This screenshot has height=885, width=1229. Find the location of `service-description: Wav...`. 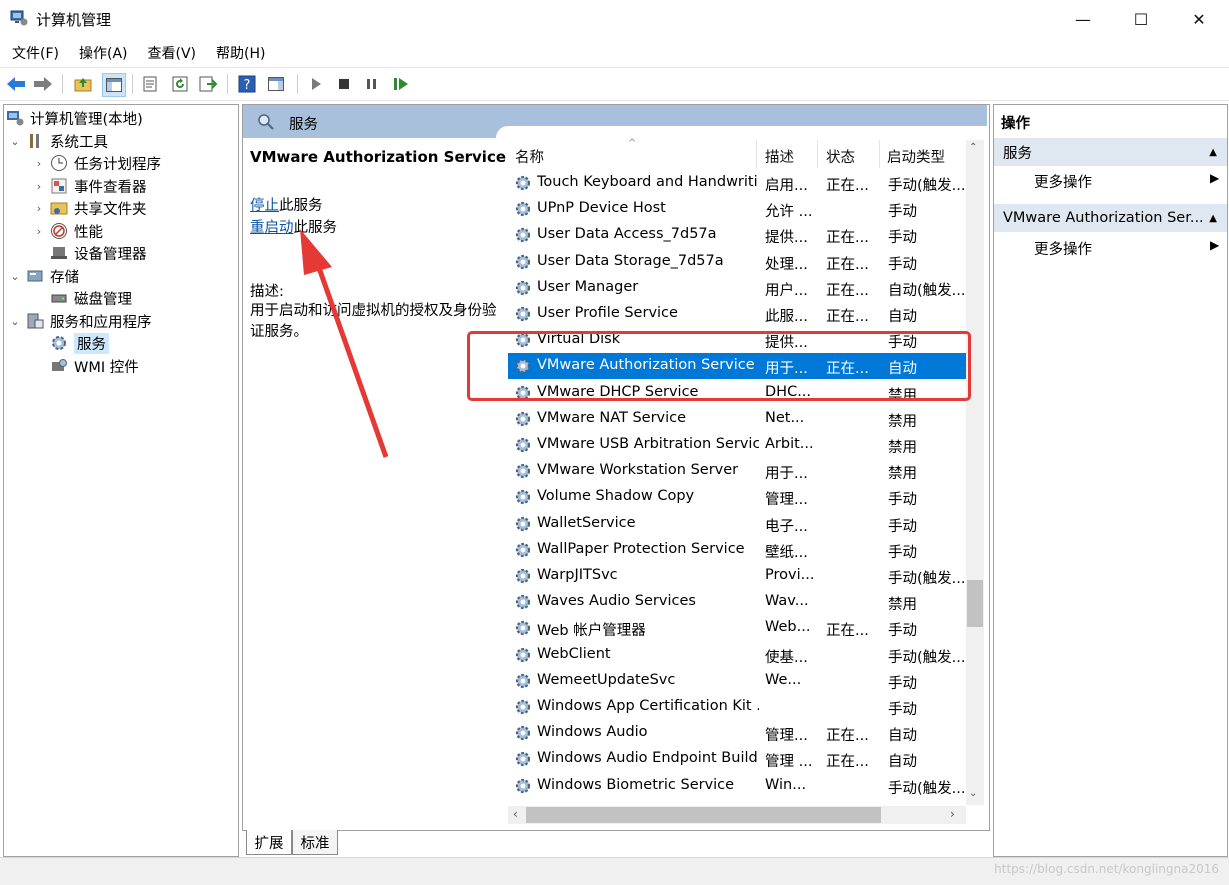

service-description: Wav... is located at coordinates (787, 601).